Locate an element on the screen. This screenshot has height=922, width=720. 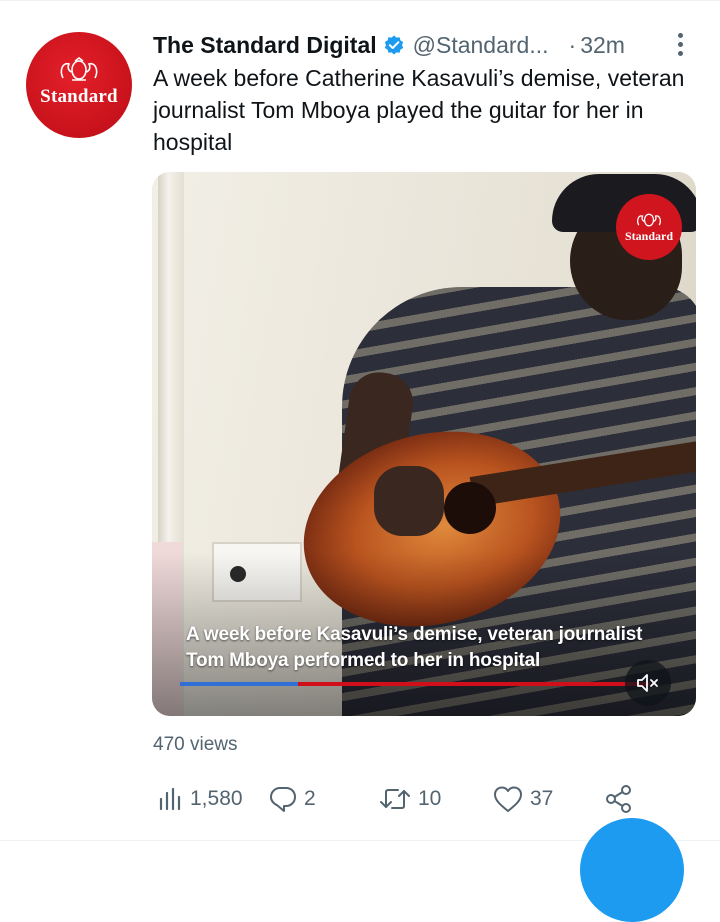
view-count-label: 470 views is located at coordinates (195, 744).